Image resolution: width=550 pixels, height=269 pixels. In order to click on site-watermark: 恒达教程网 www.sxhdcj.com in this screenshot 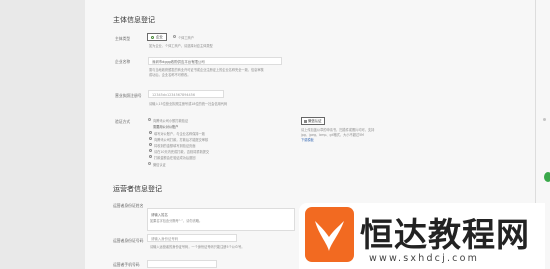, I will do `click(422, 236)`.